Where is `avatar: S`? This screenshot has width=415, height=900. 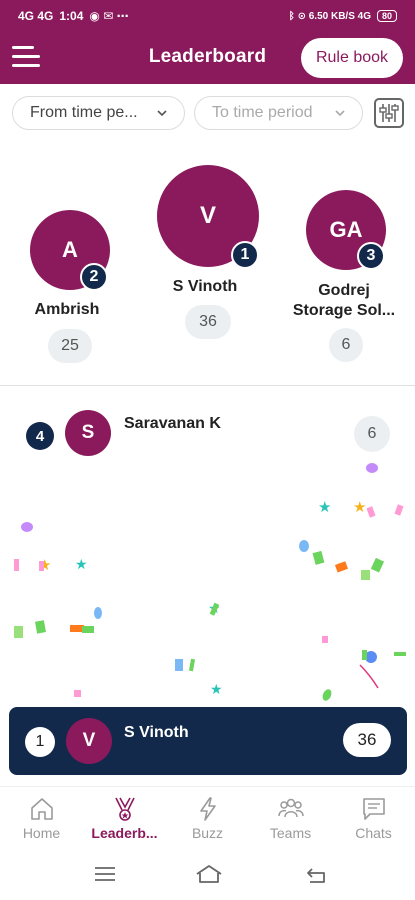
avatar: S is located at coordinates (88, 433).